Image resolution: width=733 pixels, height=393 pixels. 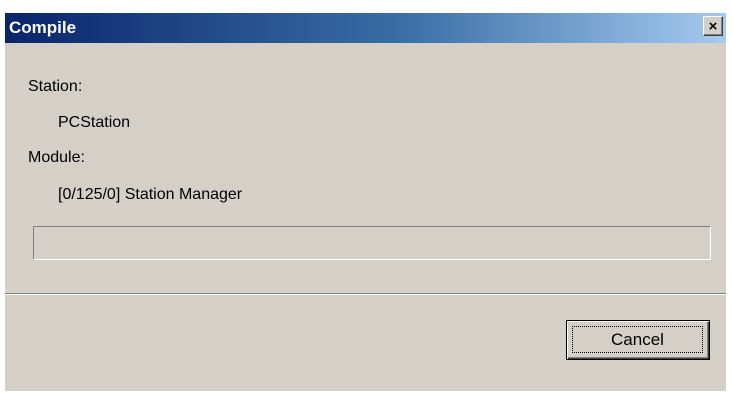 I want to click on module-value: [0/125/0] Station Manager, so click(x=150, y=194).